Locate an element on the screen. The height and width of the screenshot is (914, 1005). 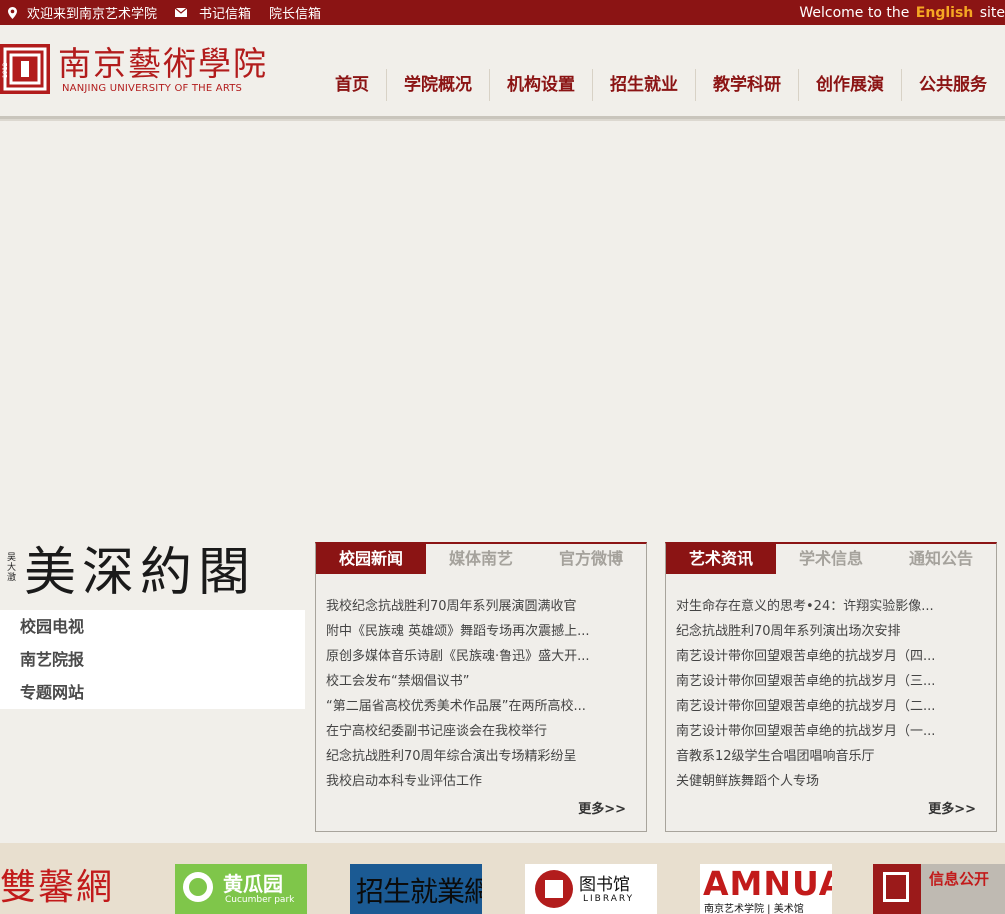
tab-campus-news: 校园新闻 is located at coordinates (371, 559).